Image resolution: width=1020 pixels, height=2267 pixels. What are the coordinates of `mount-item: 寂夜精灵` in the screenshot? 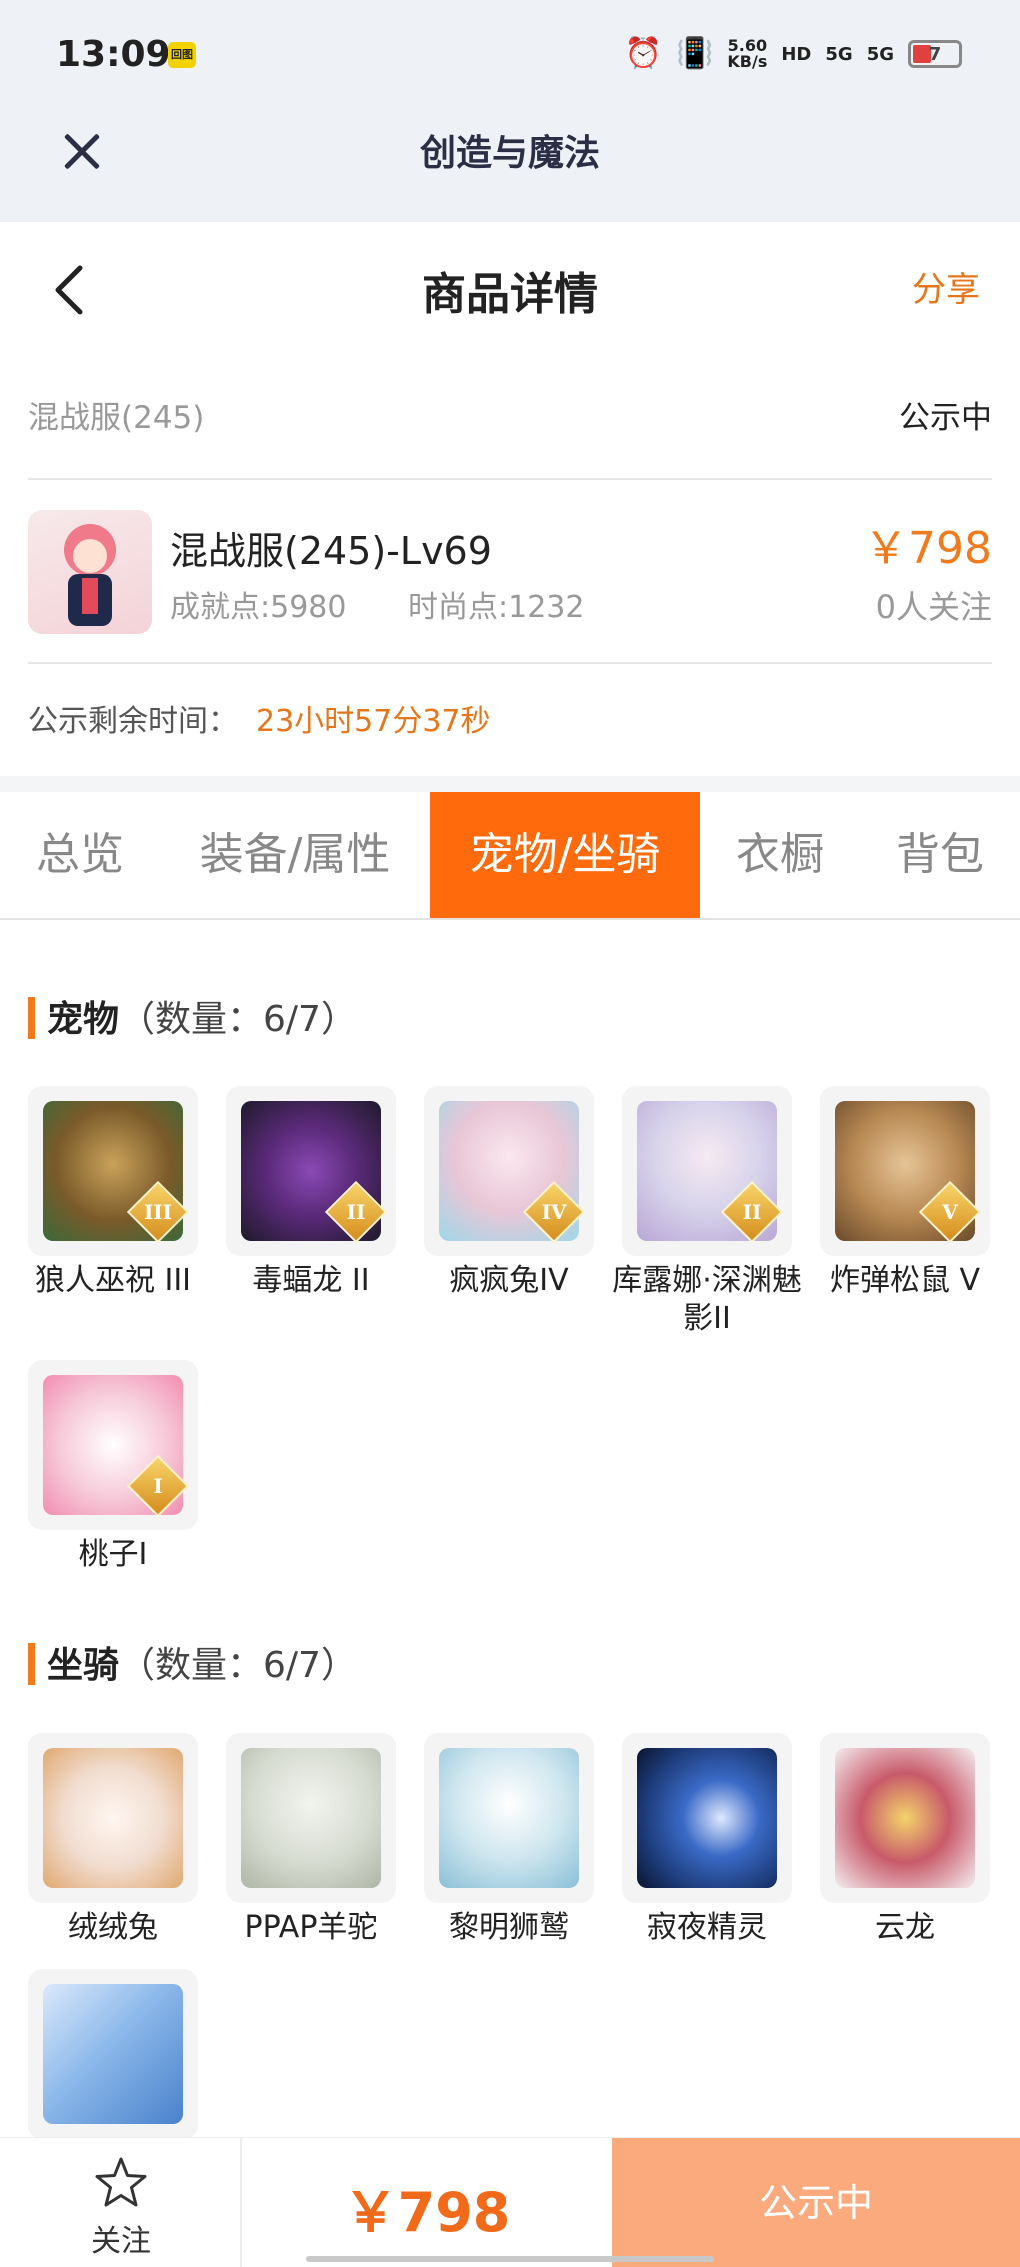 It's located at (707, 1840).